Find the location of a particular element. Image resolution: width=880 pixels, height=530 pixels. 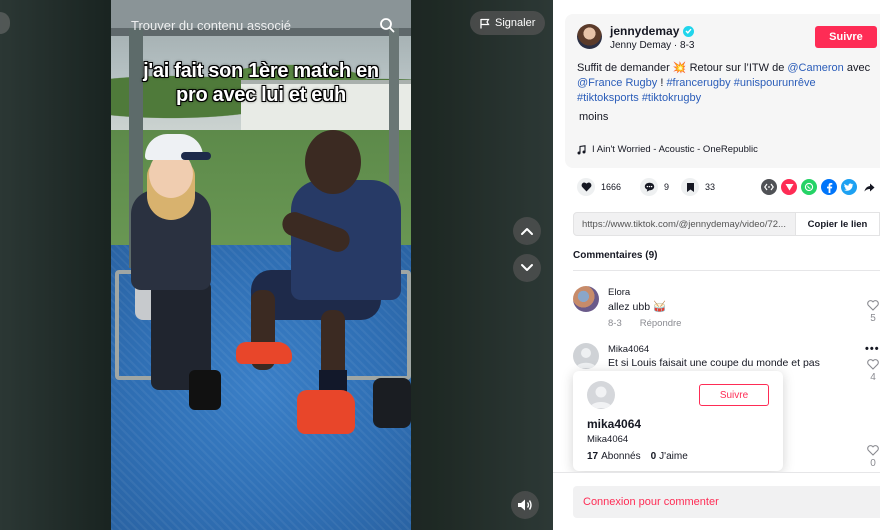

save-action: 33 is located at coordinates (698, 187).